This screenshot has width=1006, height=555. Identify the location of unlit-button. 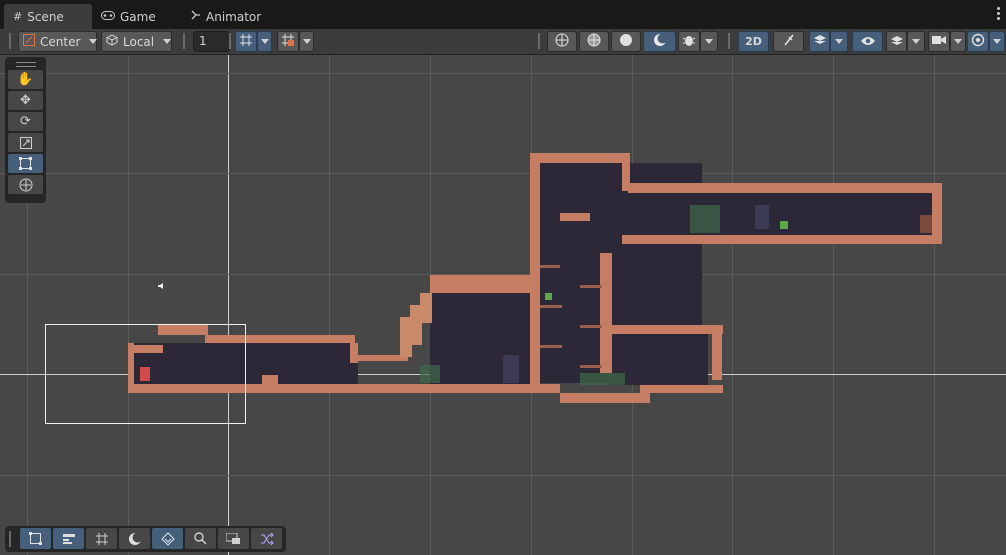
(659, 41).